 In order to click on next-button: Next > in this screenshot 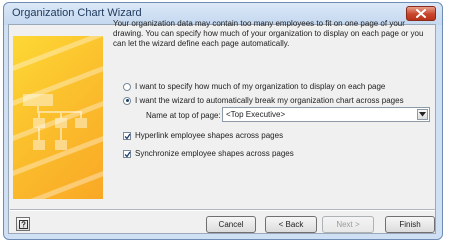, I will do `click(348, 224)`.